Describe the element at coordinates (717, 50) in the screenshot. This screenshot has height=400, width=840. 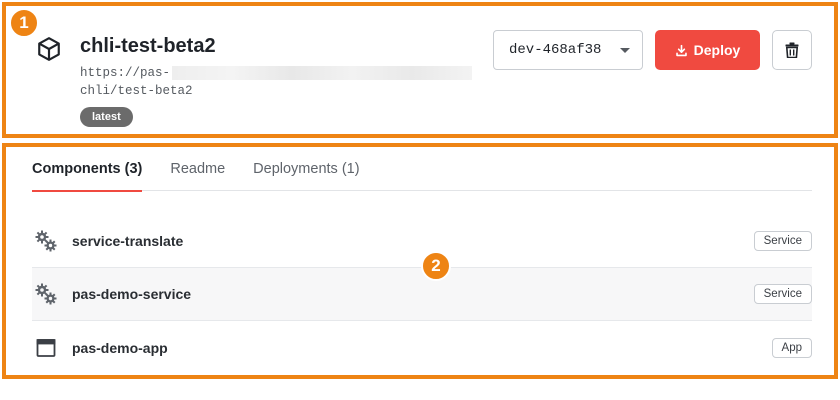
I see `deploy-button-label: Deploy` at that location.